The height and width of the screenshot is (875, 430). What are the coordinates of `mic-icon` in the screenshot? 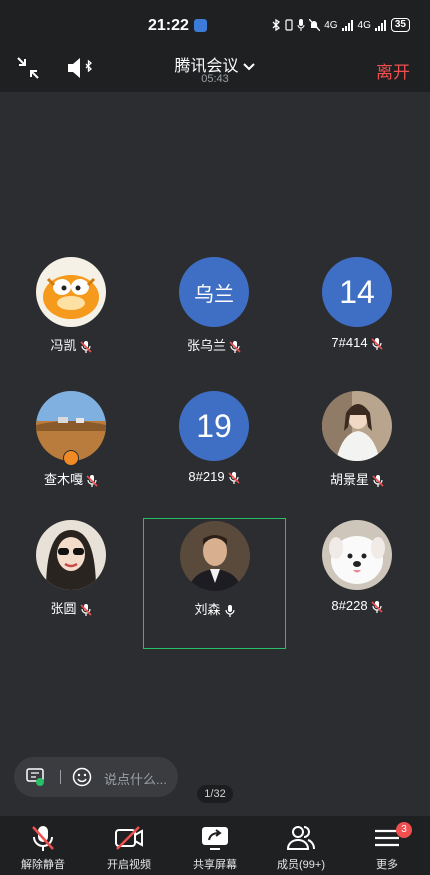 It's located at (229, 610).